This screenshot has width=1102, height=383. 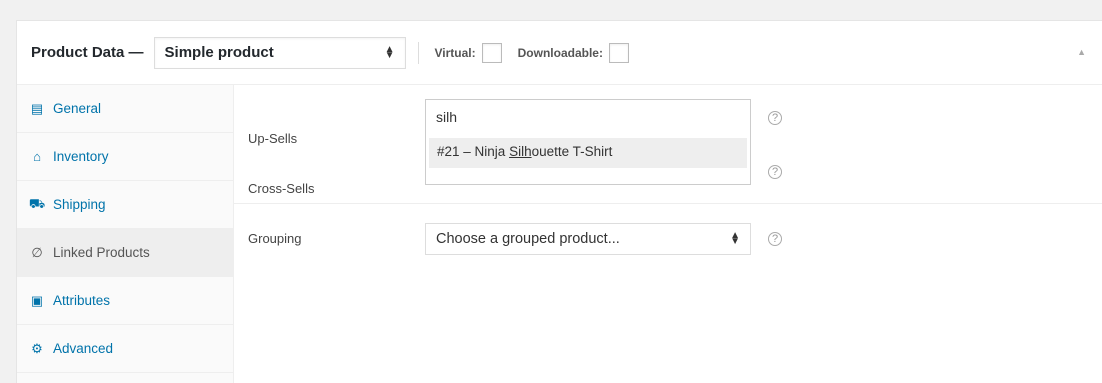 I want to click on grouping-select: Choose a grouped product... ▲ ▼, so click(x=588, y=239).